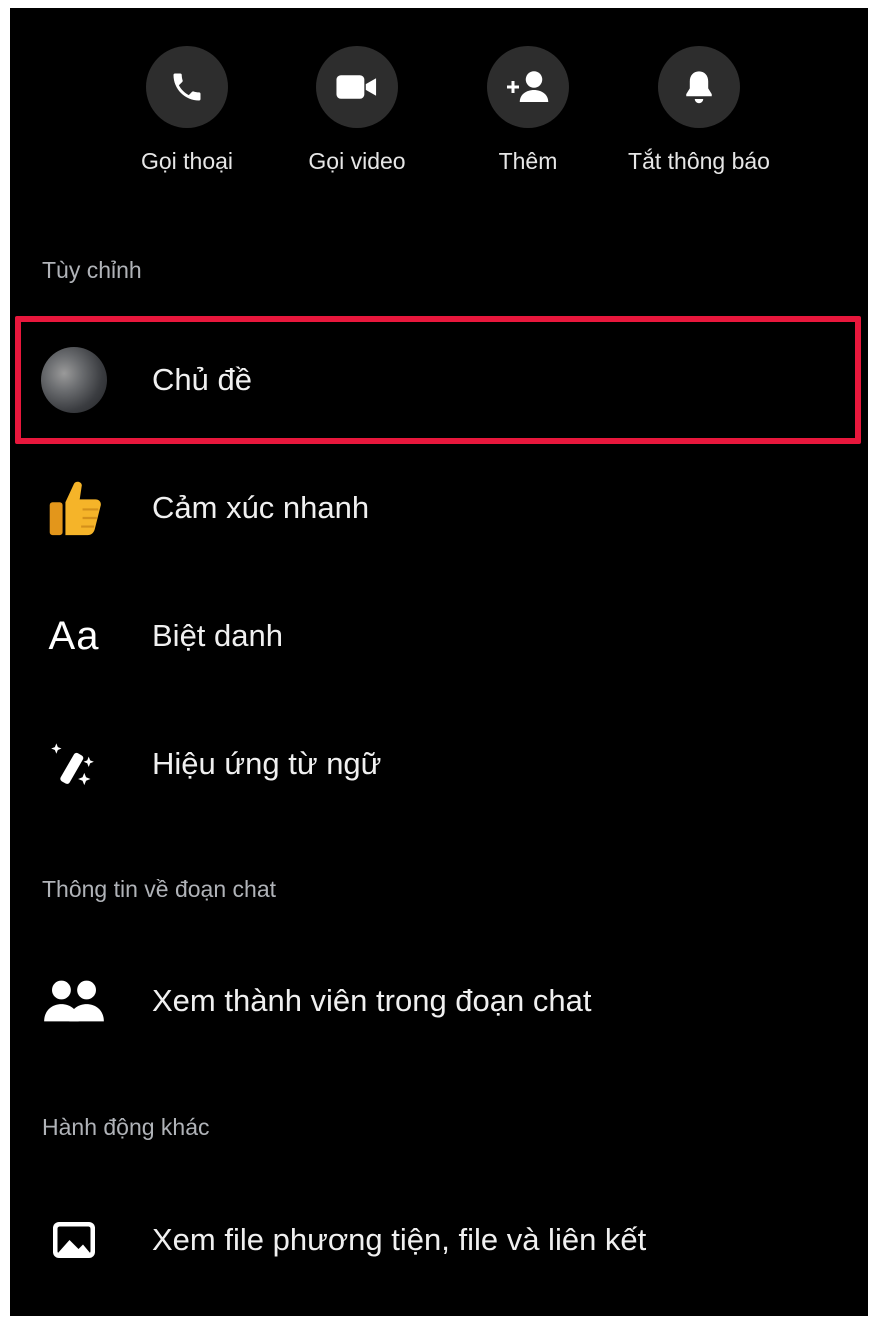 Image resolution: width=870 pixels, height=1323 pixels. Describe the element at coordinates (267, 763) in the screenshot. I see `word-effects-label: Hiệu ứng từ ngữ` at that location.